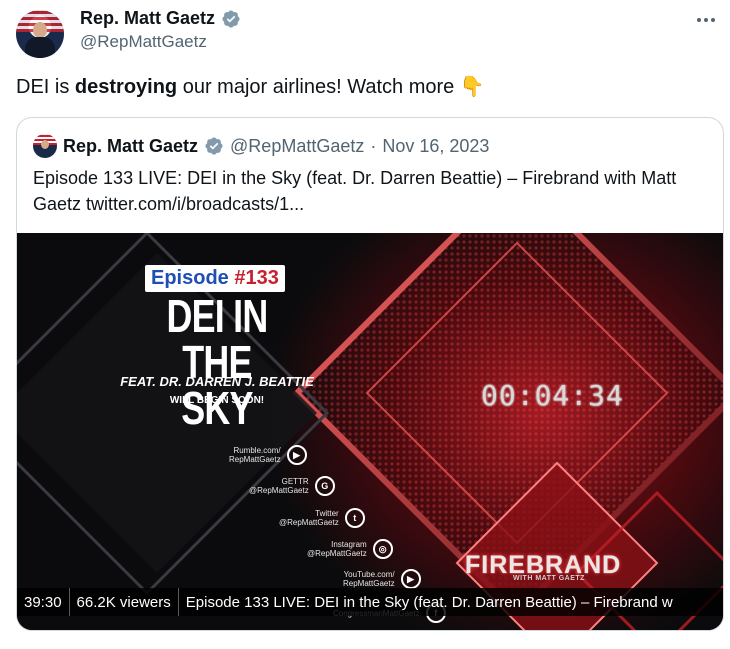 This screenshot has width=730, height=649. I want to click on author-avatar, so click(40, 34).